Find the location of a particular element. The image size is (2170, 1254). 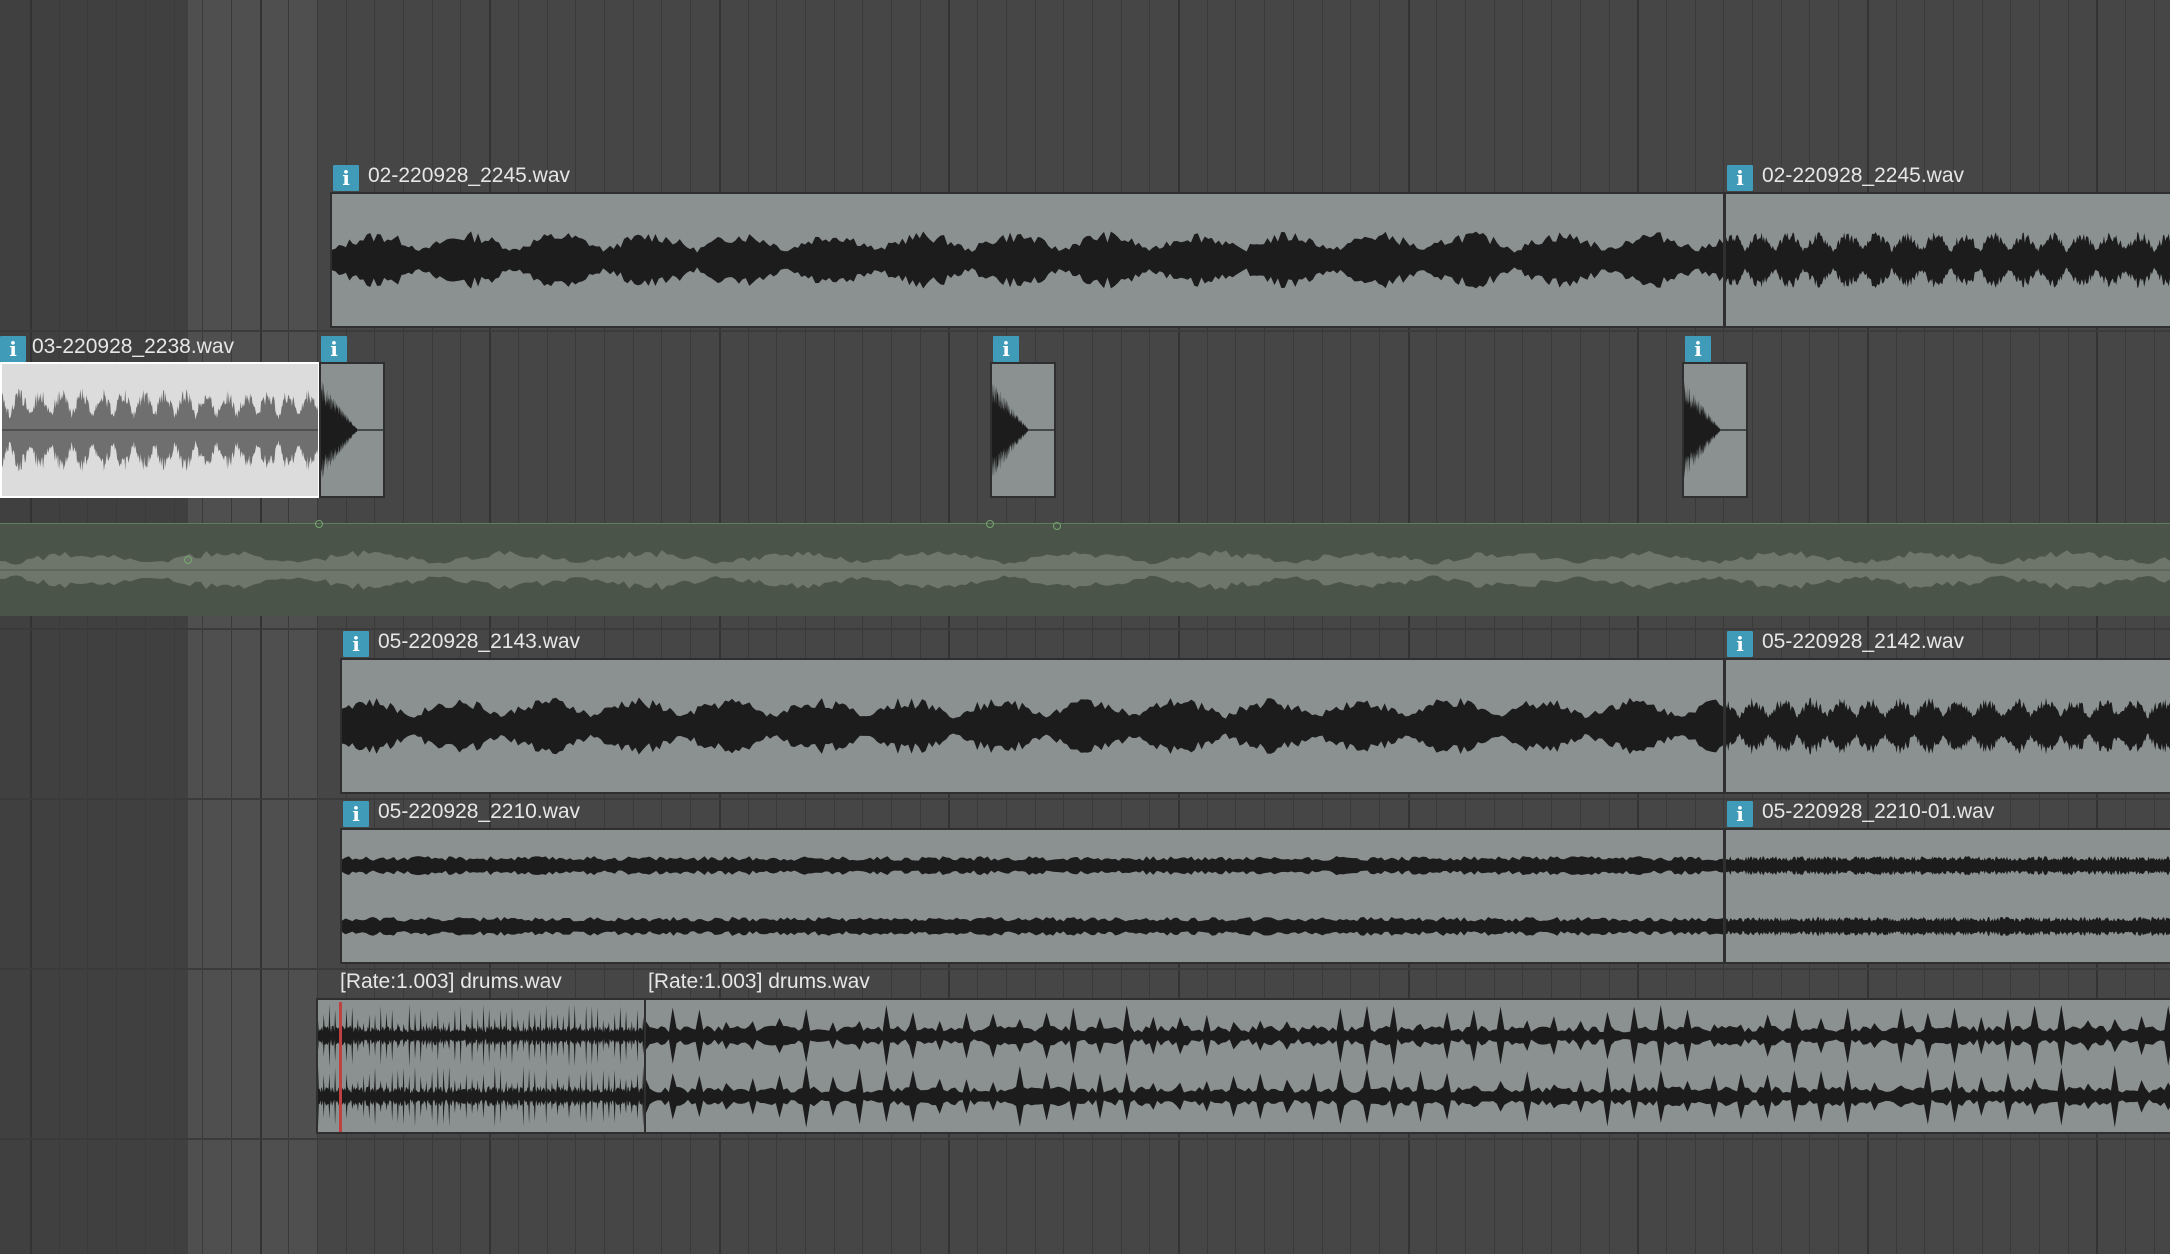

item-label: 05-220928_2143.wav is located at coordinates (479, 641).